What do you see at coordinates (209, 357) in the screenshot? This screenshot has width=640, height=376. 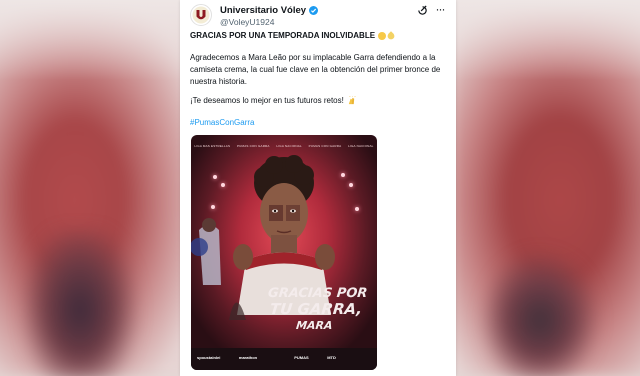 I see `sponsor-logo: spoustainlei` at bounding box center [209, 357].